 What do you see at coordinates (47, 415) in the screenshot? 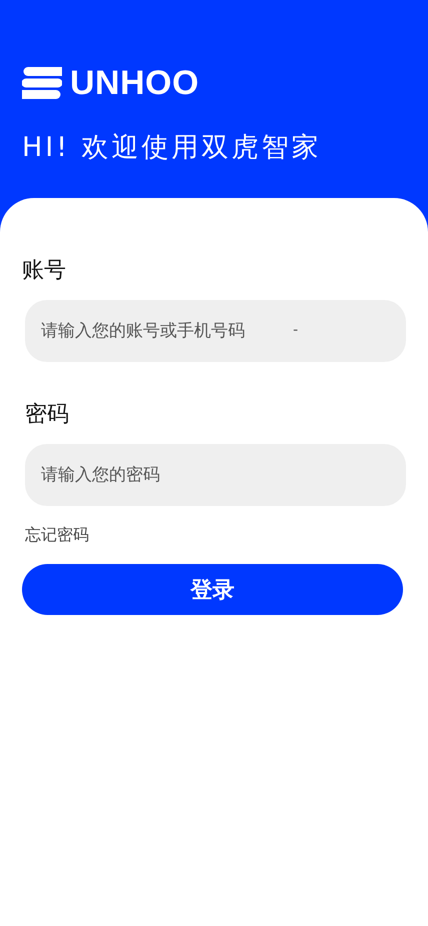
I see `field-label: 密码` at bounding box center [47, 415].